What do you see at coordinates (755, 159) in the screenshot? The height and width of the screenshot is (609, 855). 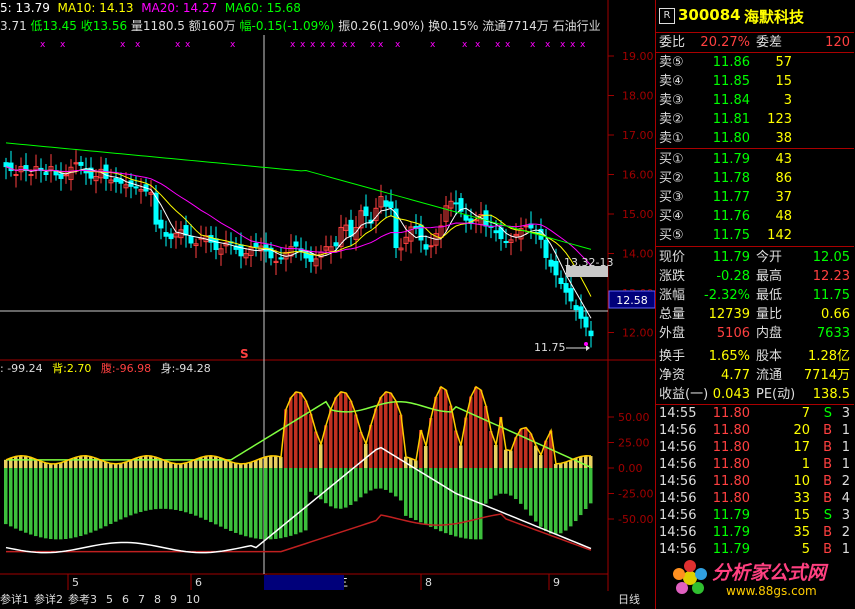 I see `bid-row: 买① 11.79 43` at bounding box center [755, 159].